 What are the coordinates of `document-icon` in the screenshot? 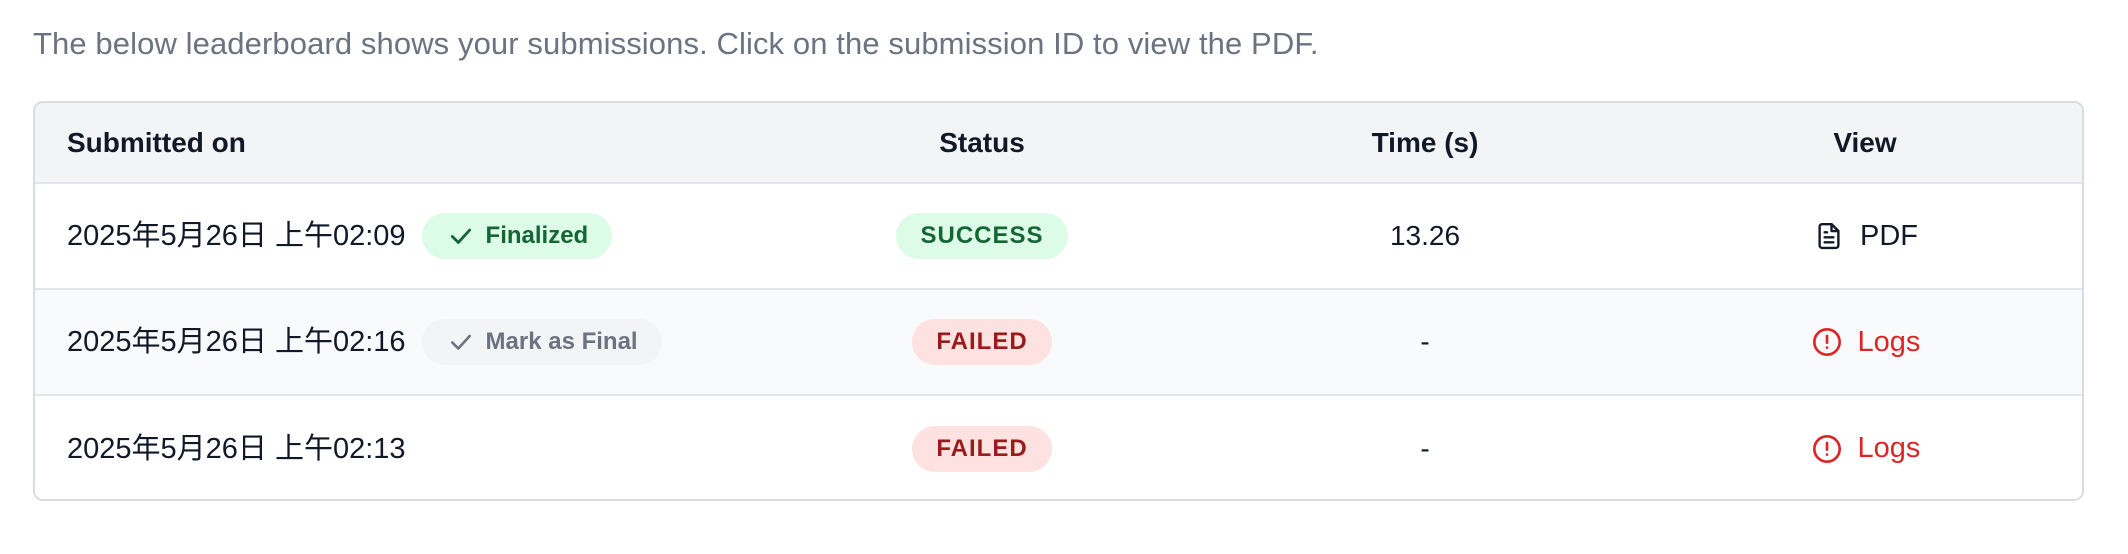 It's located at (1829, 236).